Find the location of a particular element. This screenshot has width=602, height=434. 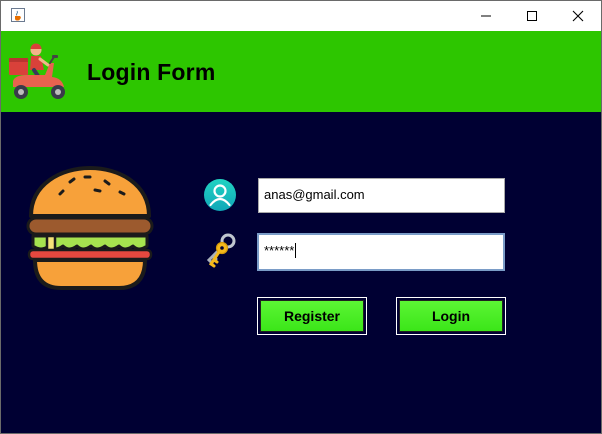

delivery-scooter-icon is located at coordinates (40, 72).